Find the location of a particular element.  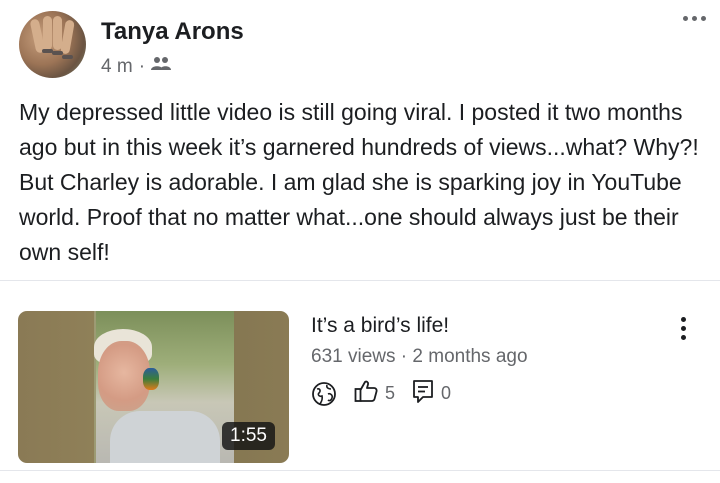

author-name: Tanya Arons is located at coordinates (172, 32).